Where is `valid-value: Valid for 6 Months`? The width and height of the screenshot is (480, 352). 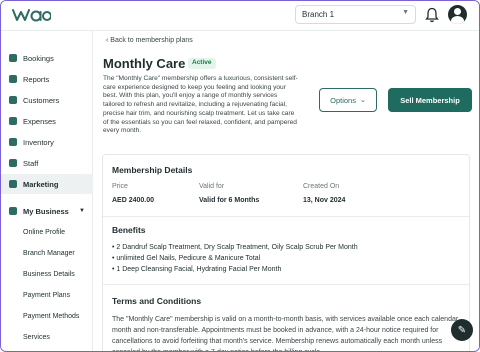
valid-value: Valid for 6 Months is located at coordinates (229, 200).